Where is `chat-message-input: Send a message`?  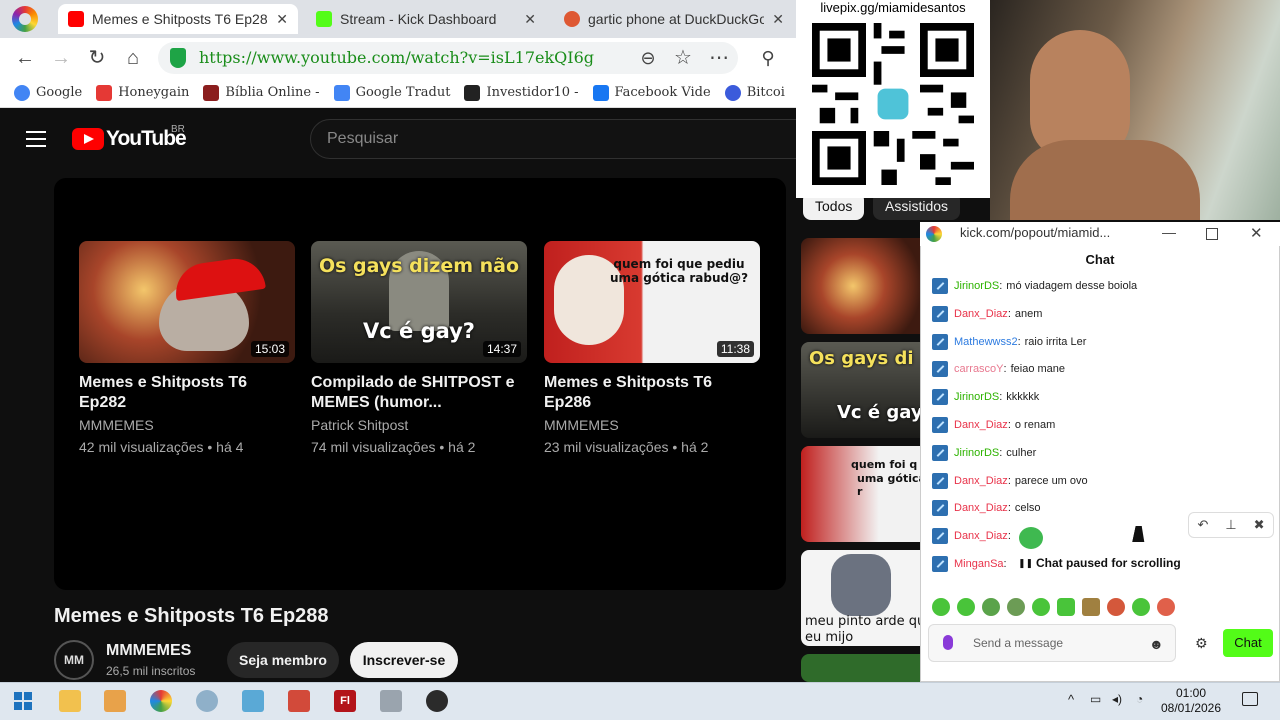
chat-message-input: Send a message is located at coordinates (1052, 643).